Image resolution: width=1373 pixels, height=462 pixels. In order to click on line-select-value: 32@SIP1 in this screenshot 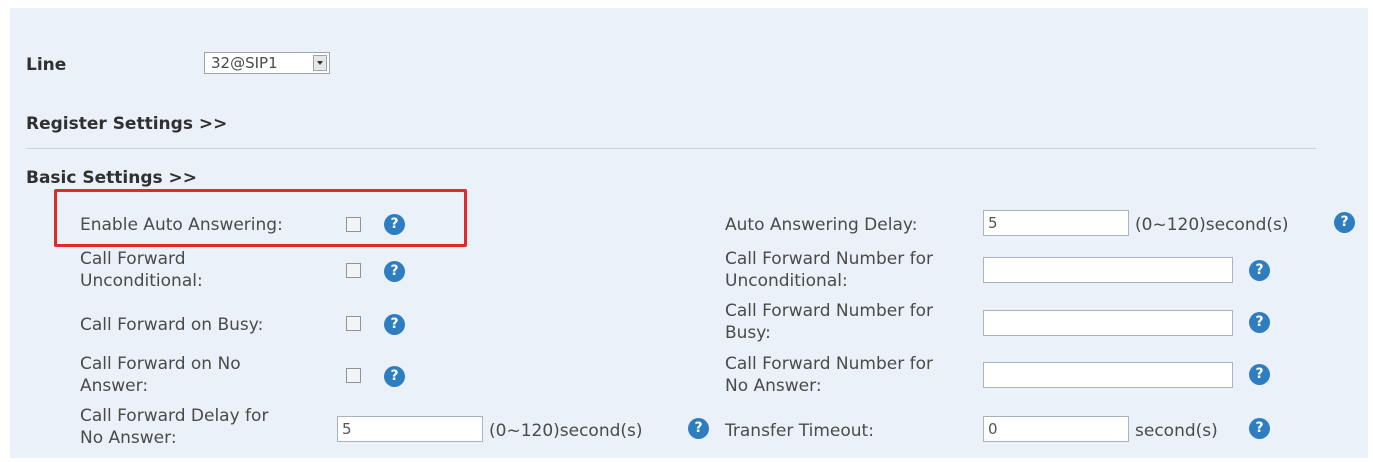, I will do `click(244, 63)`.